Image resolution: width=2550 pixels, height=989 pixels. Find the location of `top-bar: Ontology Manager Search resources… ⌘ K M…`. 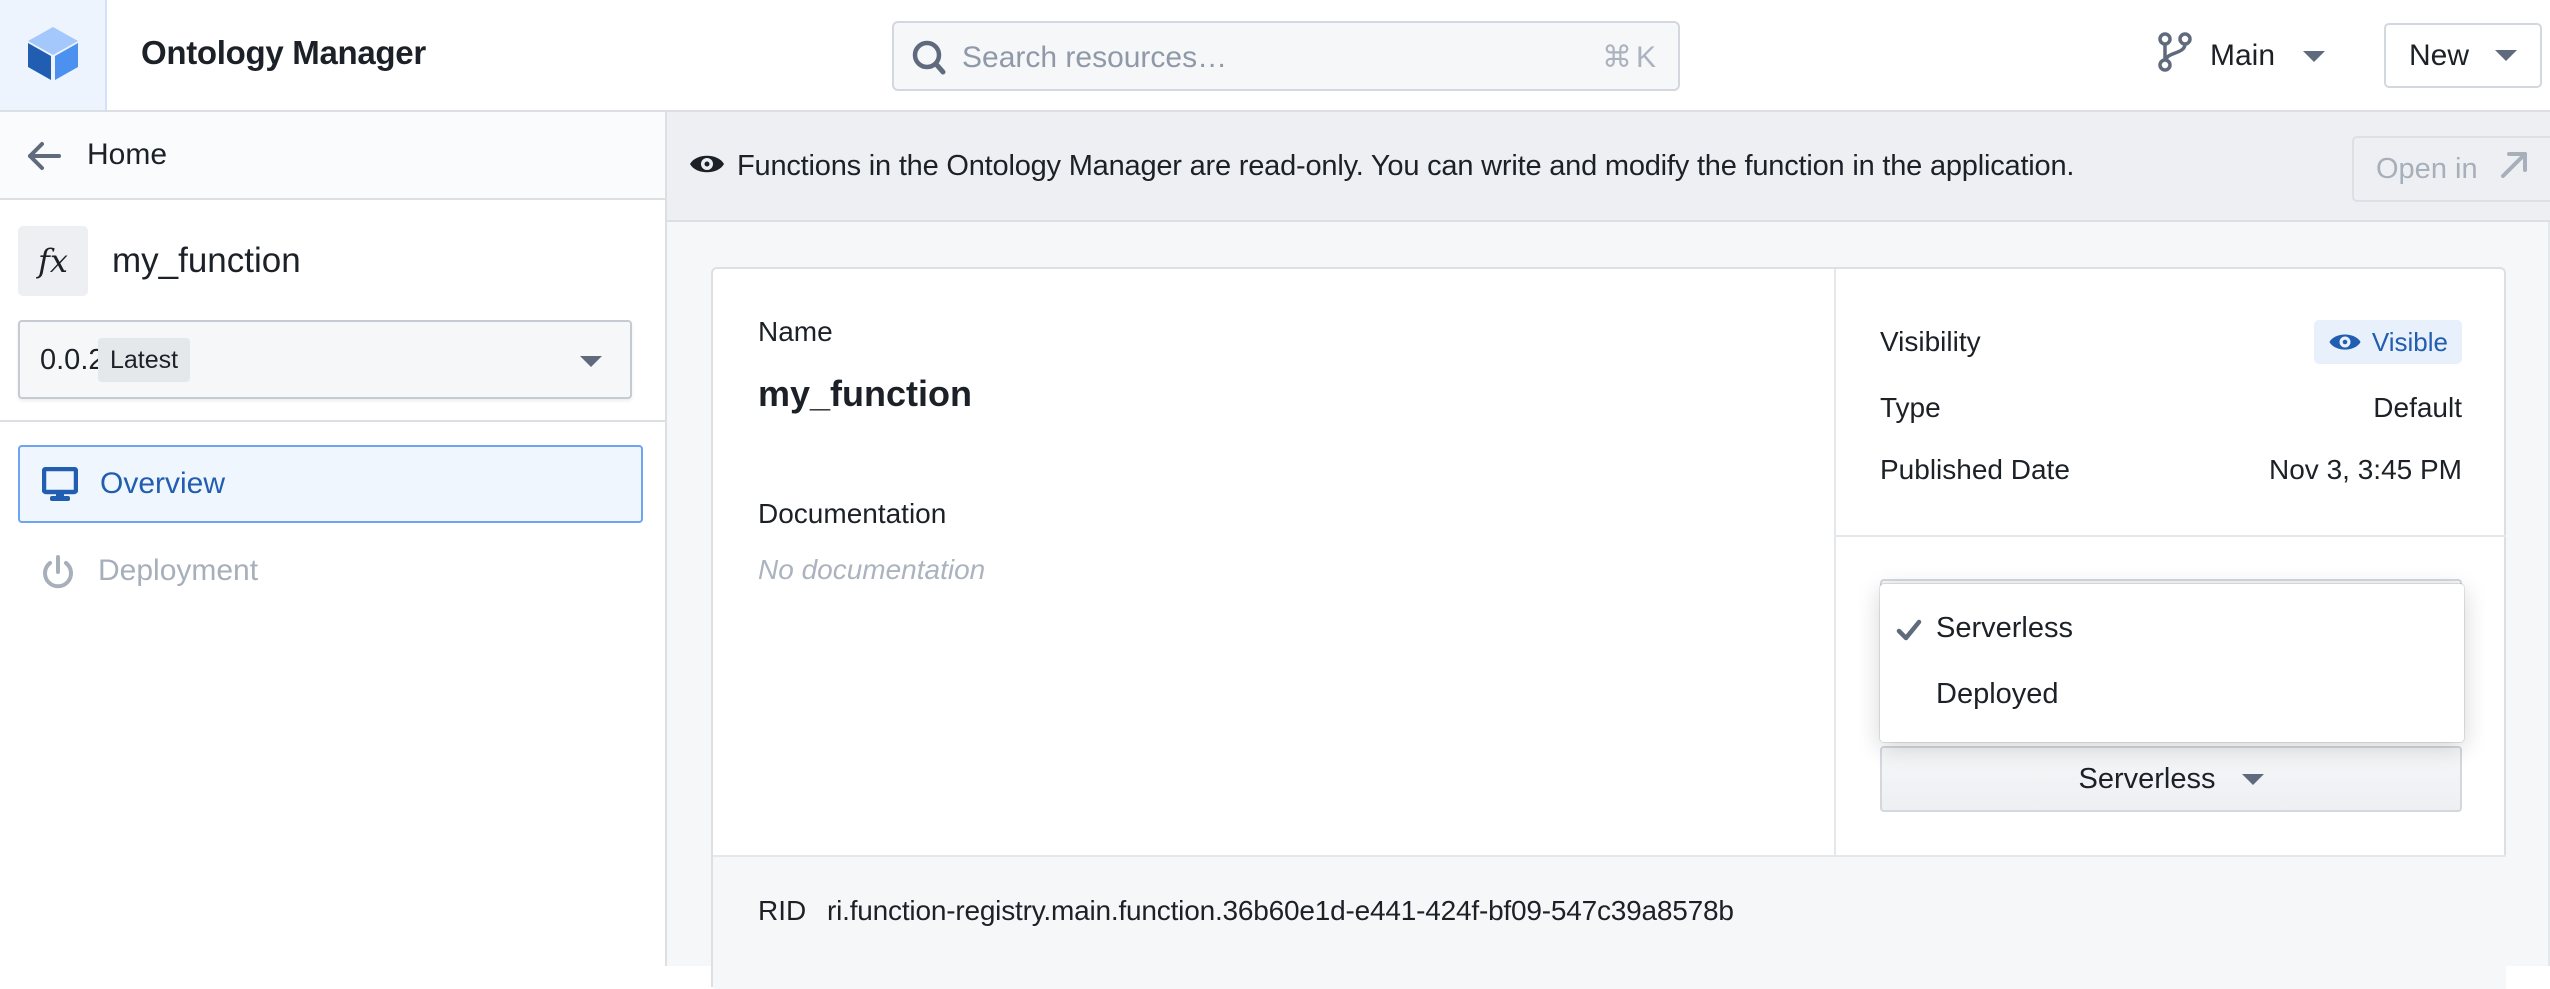

top-bar: Ontology Manager Search resources… ⌘ K M… is located at coordinates (1275, 56).